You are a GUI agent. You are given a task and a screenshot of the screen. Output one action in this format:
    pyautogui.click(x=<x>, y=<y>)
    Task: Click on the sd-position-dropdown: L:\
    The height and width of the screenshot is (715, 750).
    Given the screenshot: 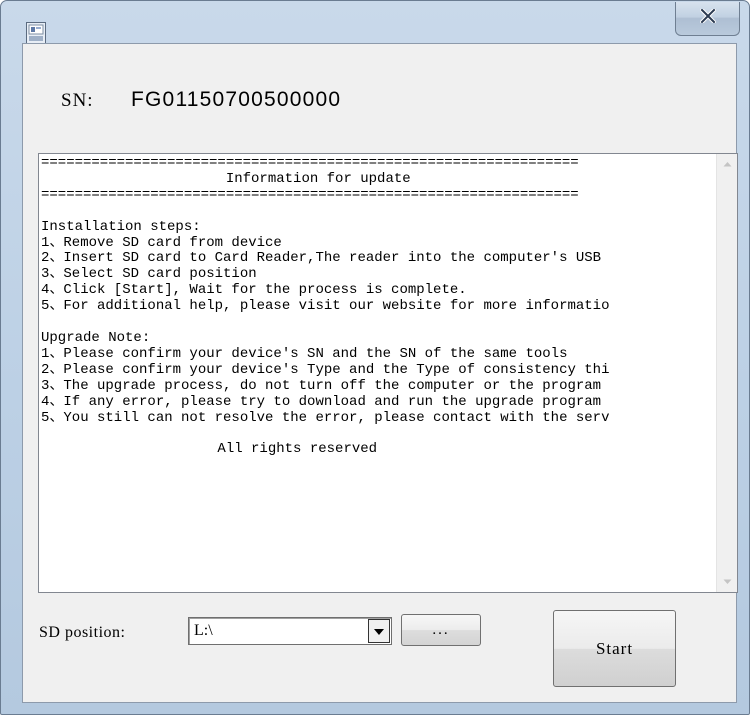 What is the action you would take?
    pyautogui.click(x=290, y=631)
    